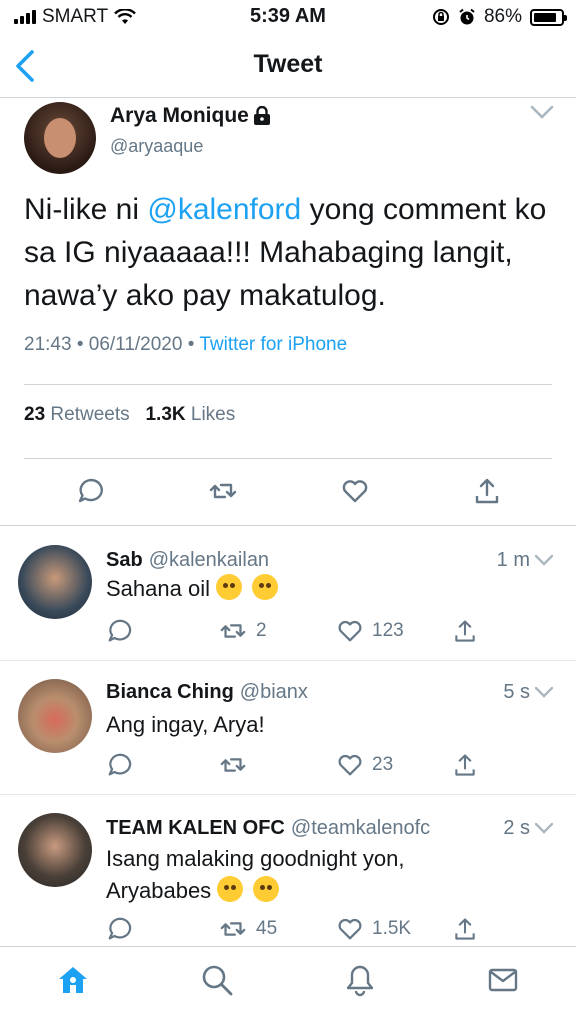  What do you see at coordinates (516, 692) in the screenshot?
I see `reply-time: 5 s` at bounding box center [516, 692].